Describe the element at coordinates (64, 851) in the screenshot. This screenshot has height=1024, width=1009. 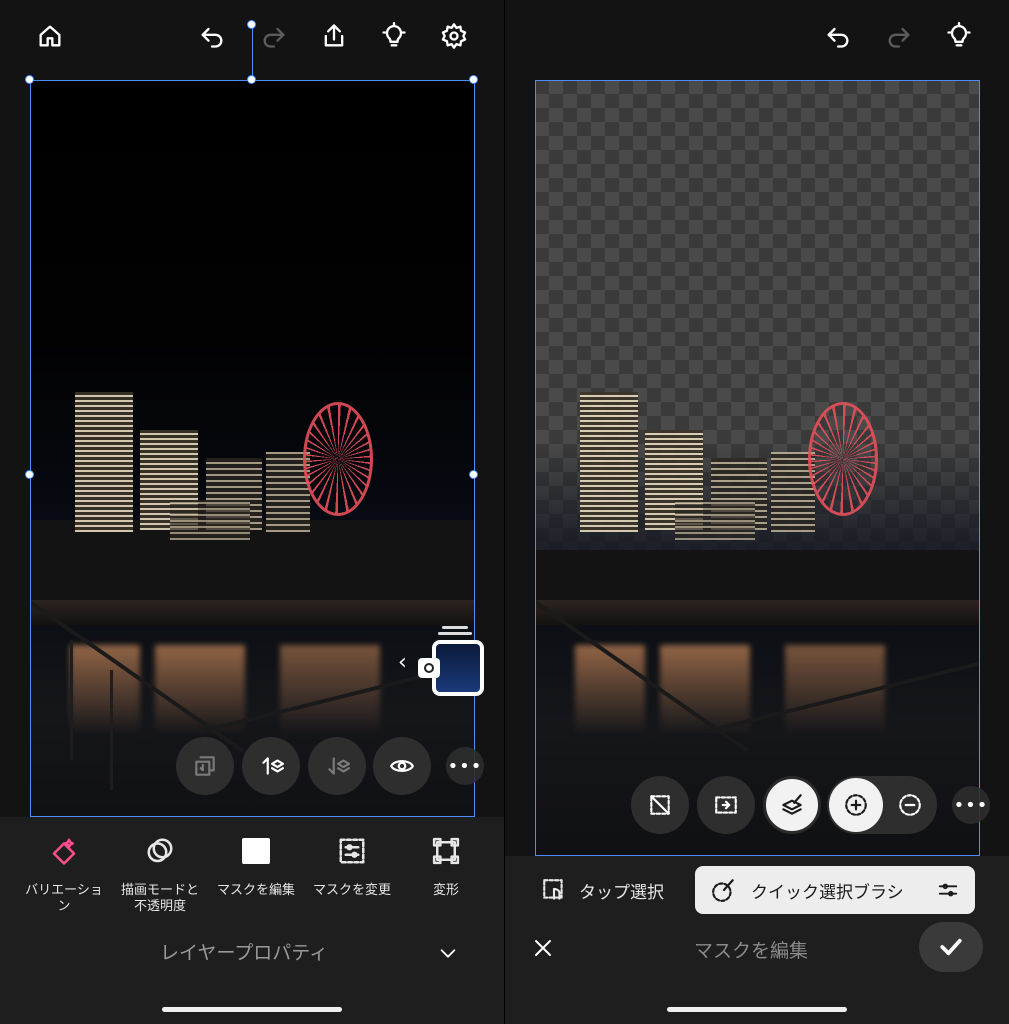
I see `variation-icon` at that location.